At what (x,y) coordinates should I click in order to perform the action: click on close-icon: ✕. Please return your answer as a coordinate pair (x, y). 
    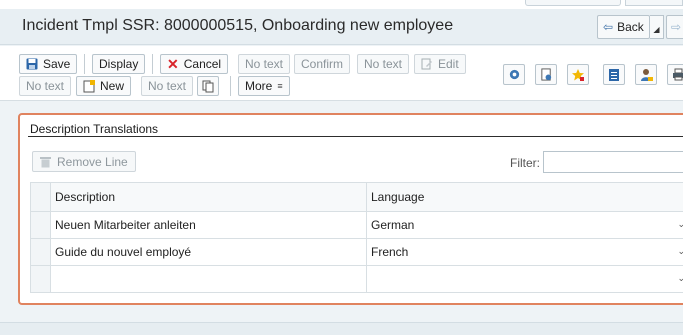
    Looking at the image, I should click on (173, 64).